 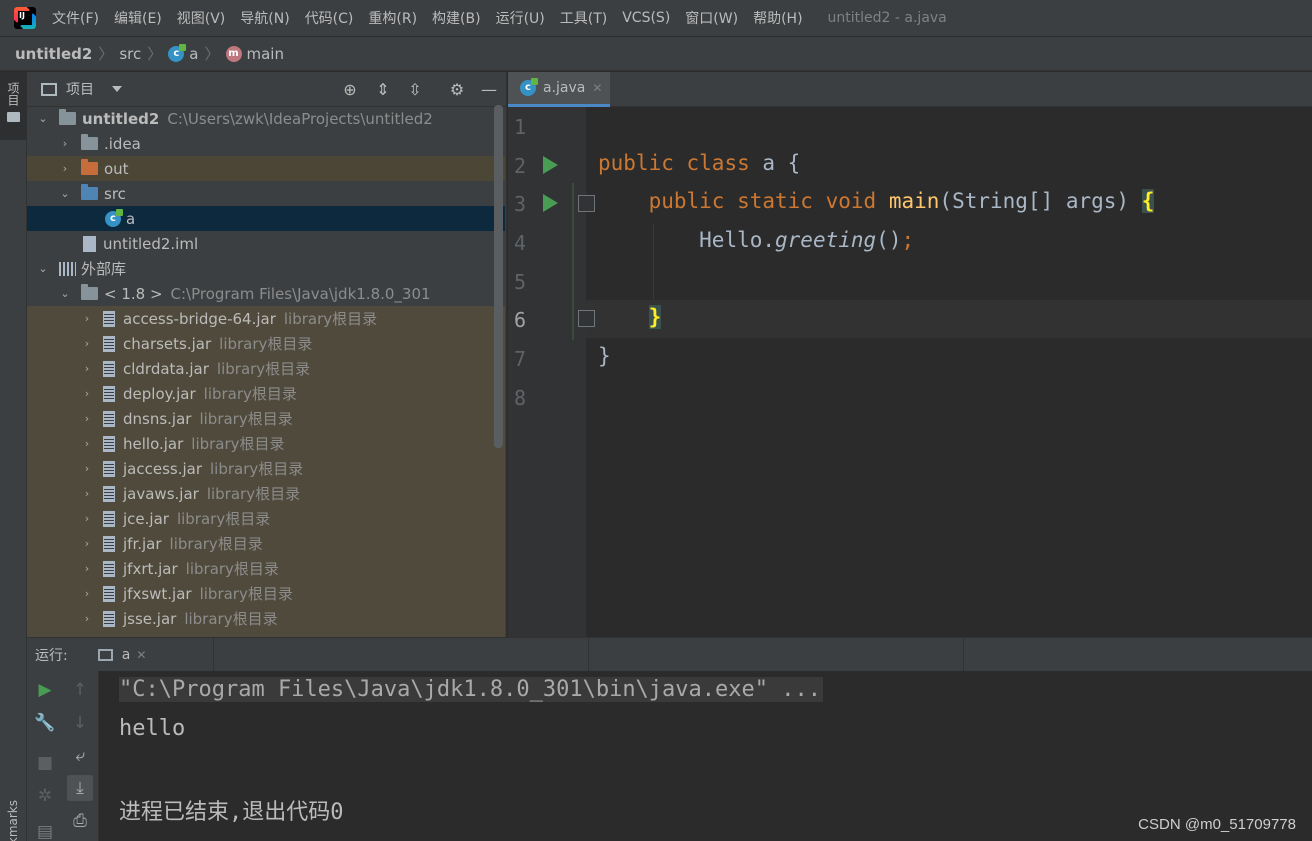 I want to click on gear-icon: ⚙, so click(x=457, y=90).